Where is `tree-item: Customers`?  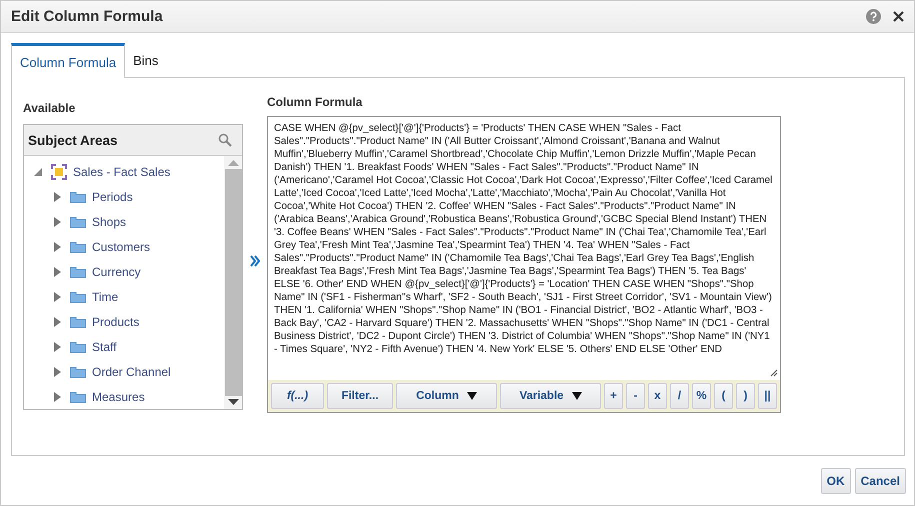 tree-item: Customers is located at coordinates (121, 247).